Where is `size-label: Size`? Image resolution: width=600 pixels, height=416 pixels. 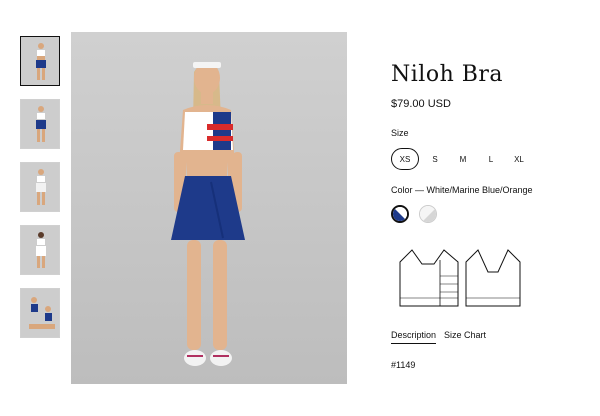
size-label: Size is located at coordinates (400, 133).